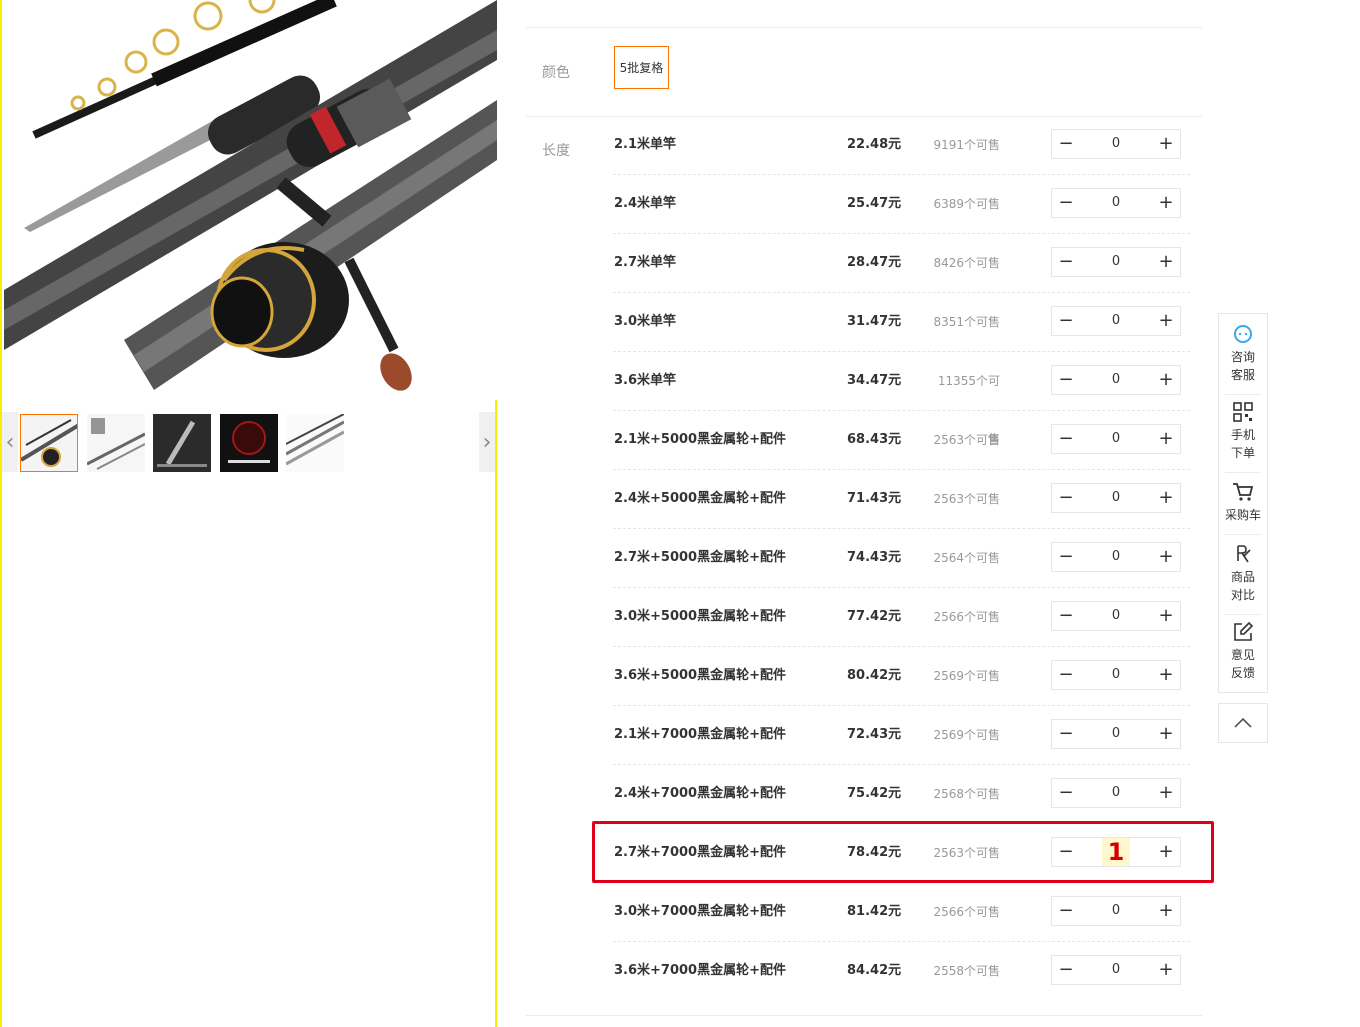 The image size is (1360, 1027). I want to click on sku-name: 3.0米+5000黑金属轮+配件, so click(700, 616).